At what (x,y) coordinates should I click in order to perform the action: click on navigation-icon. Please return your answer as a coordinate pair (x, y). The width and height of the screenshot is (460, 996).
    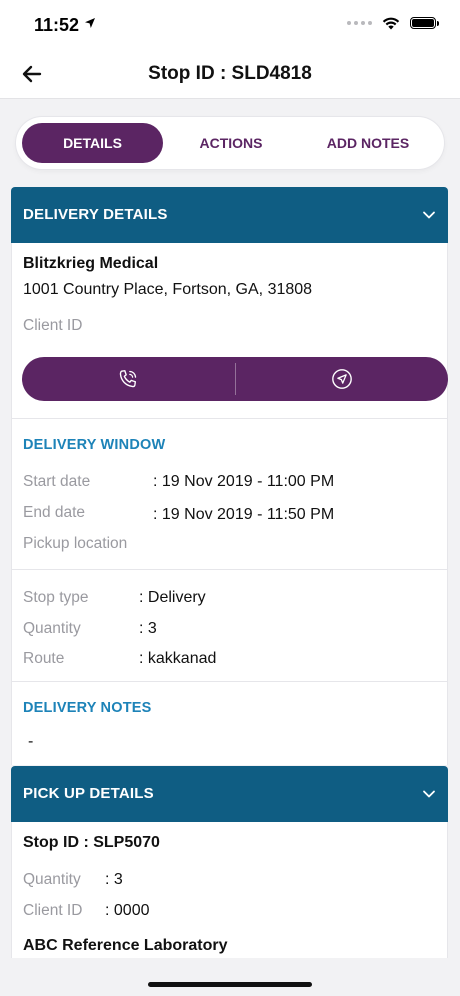
    Looking at the image, I should click on (342, 379).